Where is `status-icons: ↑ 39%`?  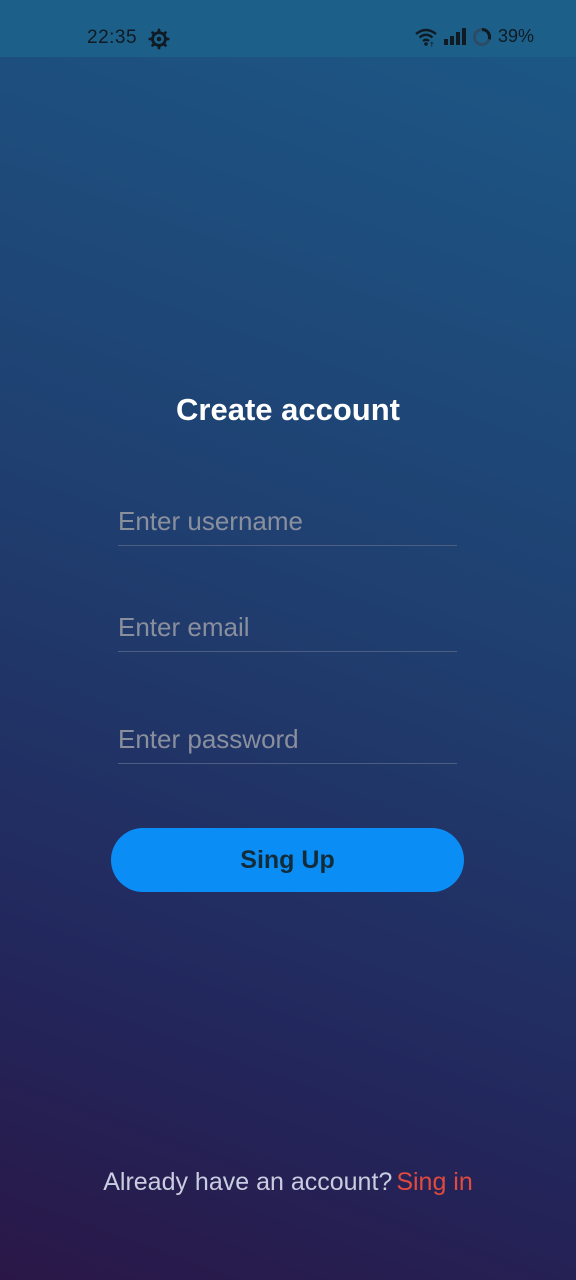
status-icons: ↑ 39% is located at coordinates (474, 36).